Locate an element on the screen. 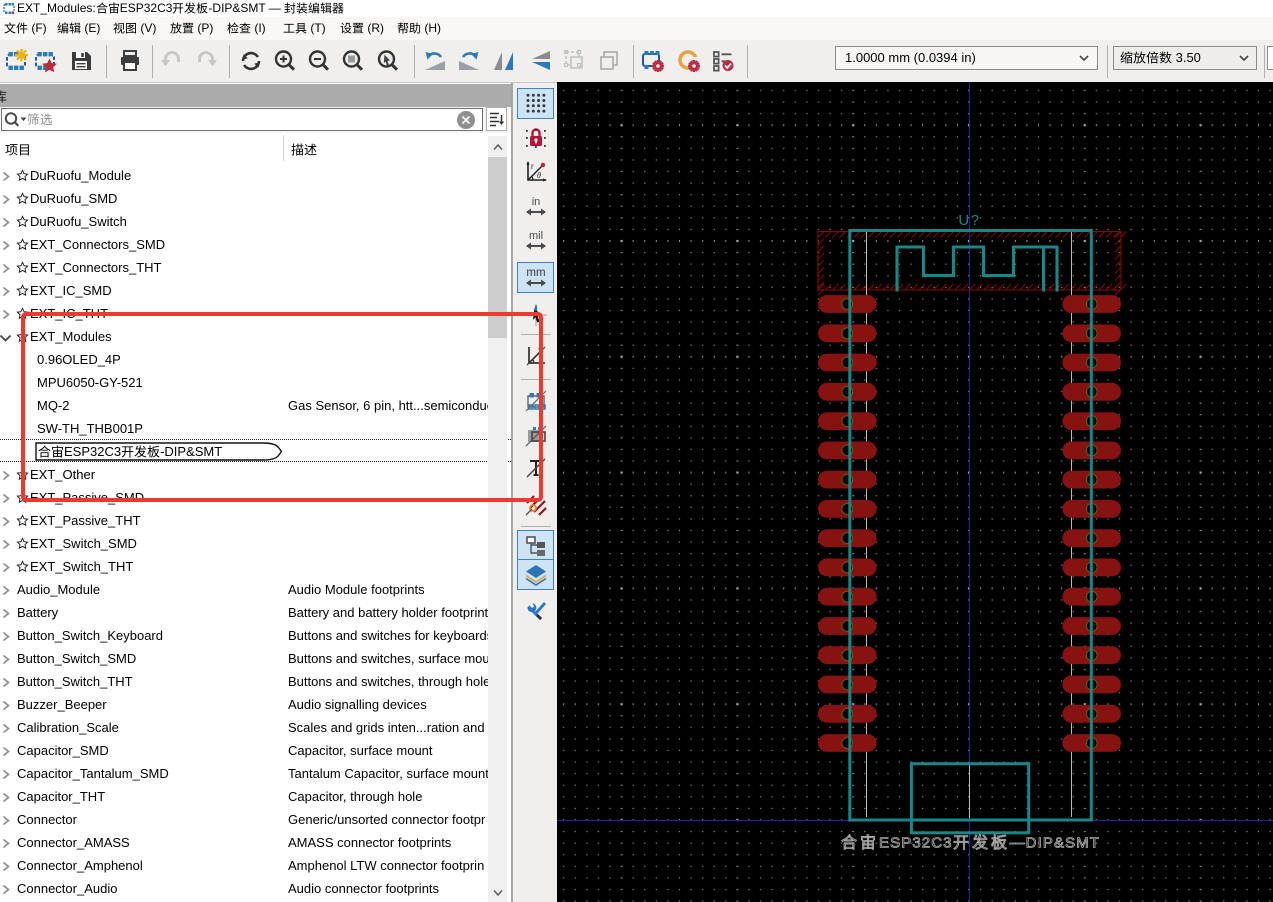 The image size is (1273, 902). svg-text: r is located at coordinates (532, 166).